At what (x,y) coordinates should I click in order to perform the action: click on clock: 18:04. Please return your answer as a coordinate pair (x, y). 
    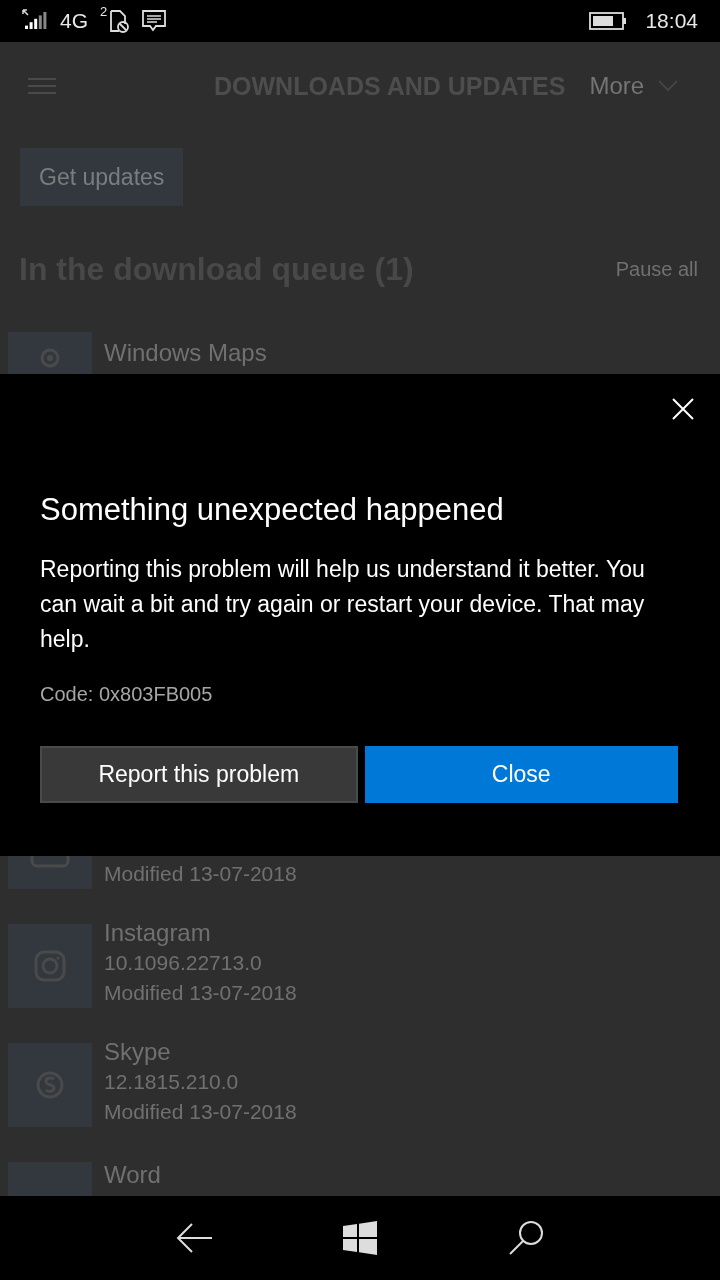
    Looking at the image, I should click on (671, 21).